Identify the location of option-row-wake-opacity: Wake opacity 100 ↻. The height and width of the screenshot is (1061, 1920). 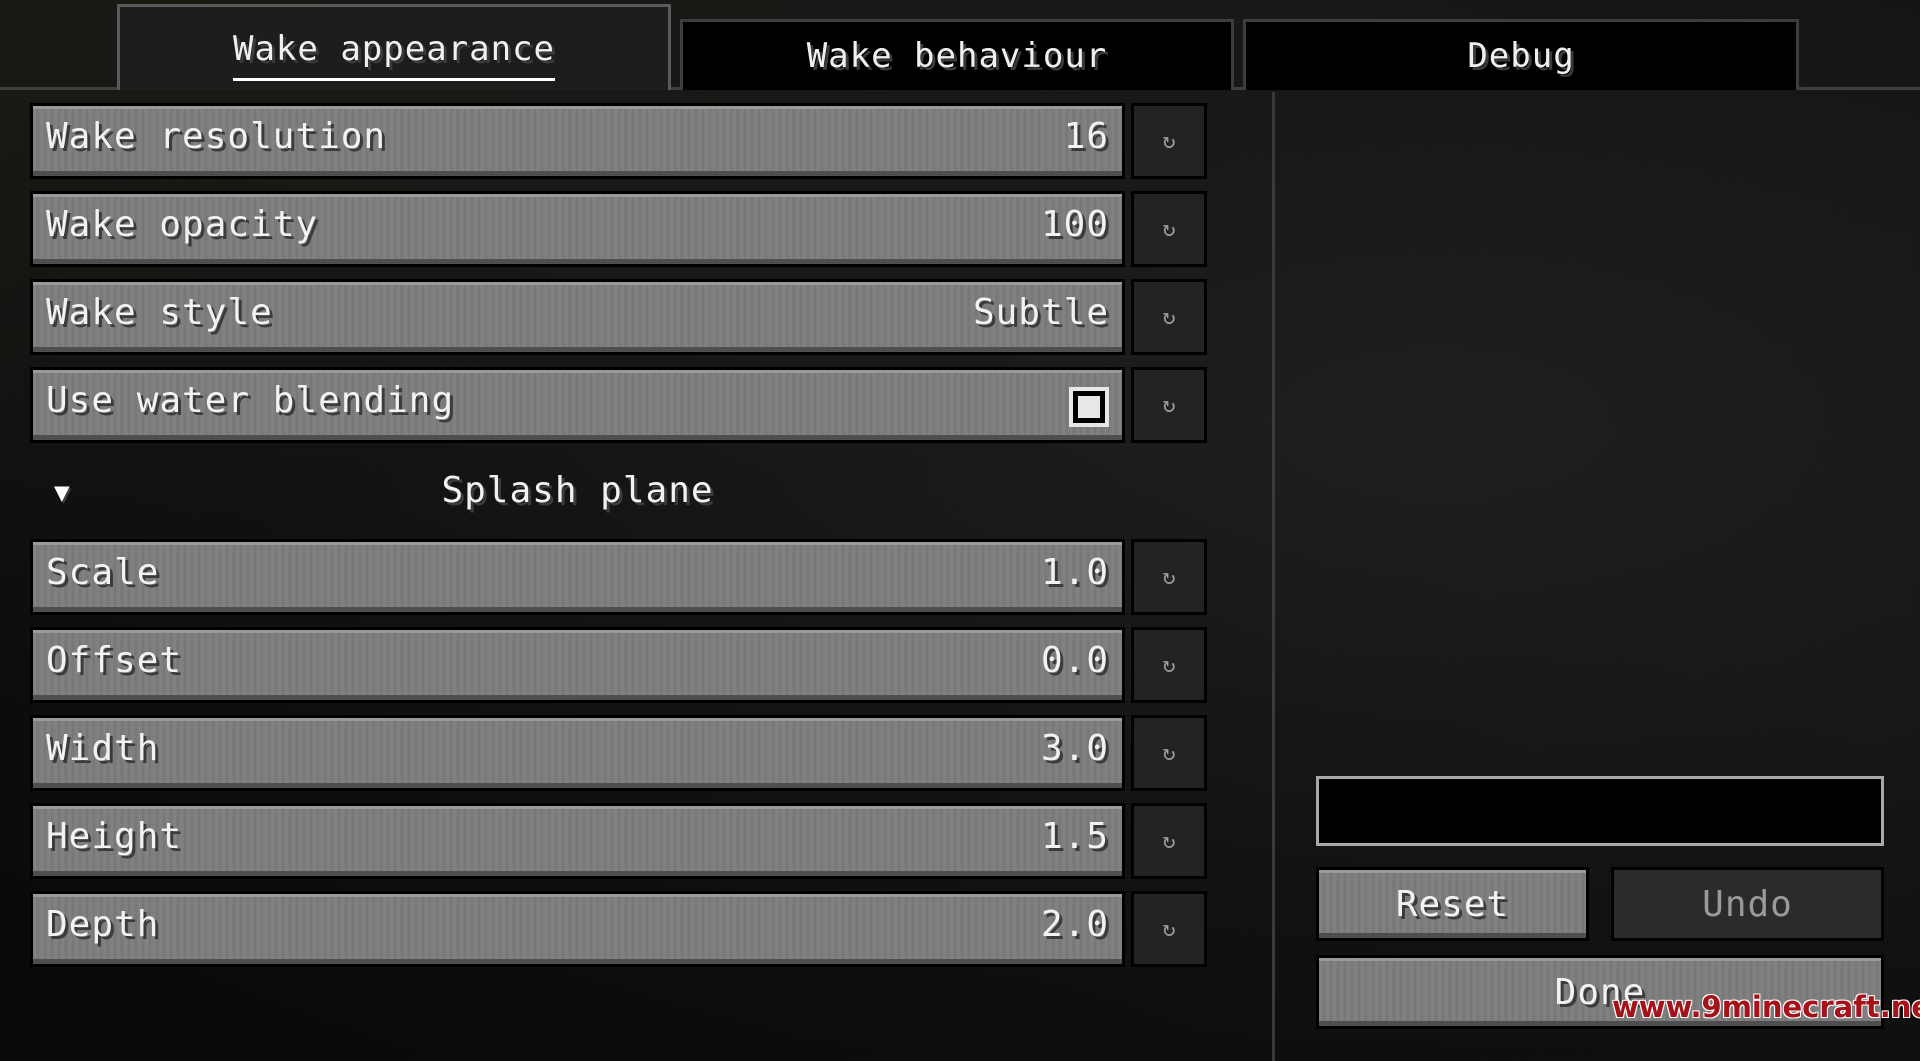
(618, 230).